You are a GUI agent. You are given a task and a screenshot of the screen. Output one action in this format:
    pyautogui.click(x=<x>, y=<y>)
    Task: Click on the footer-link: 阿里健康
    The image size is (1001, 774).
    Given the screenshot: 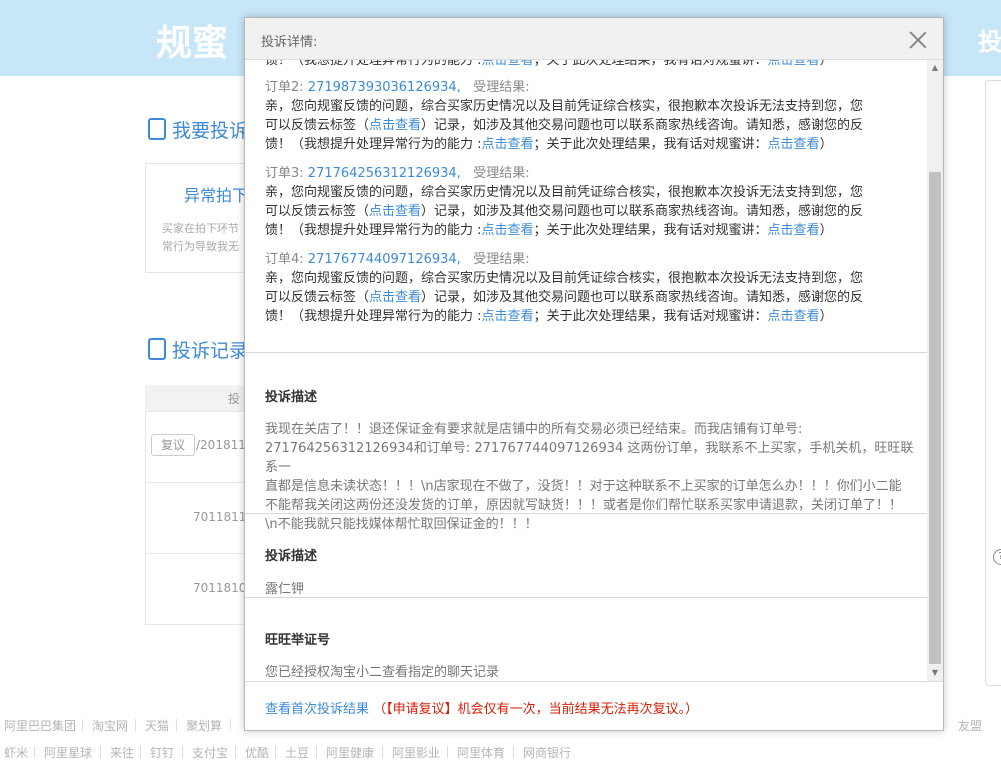 What is the action you would take?
    pyautogui.click(x=350, y=752)
    